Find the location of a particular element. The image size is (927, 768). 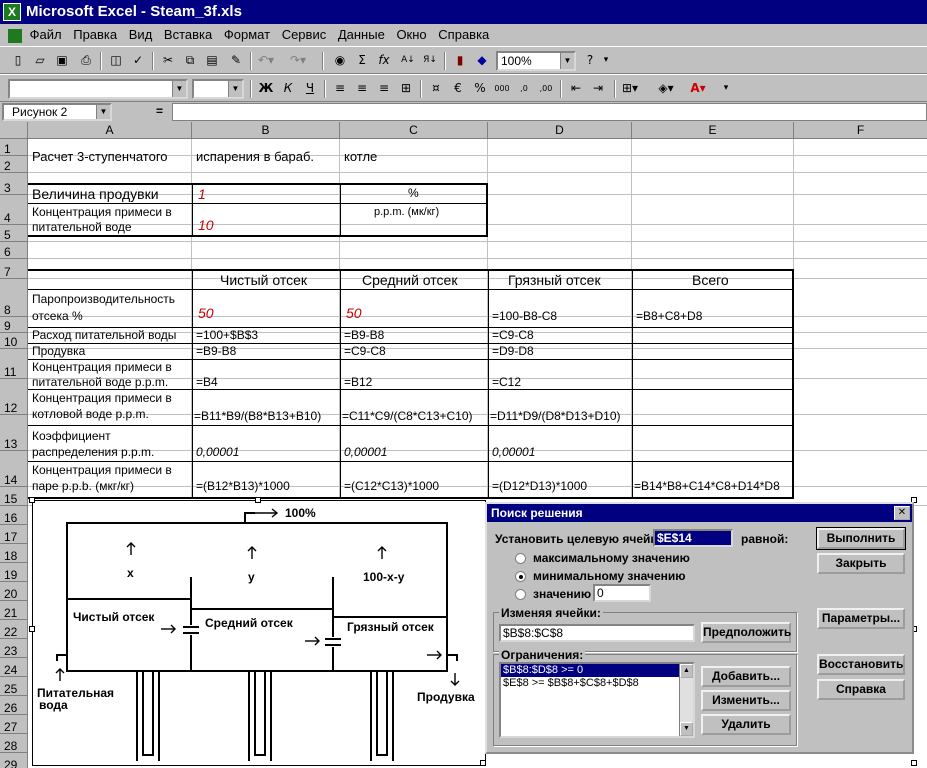

cell-a3: Величина продувки is located at coordinates (94, 194).